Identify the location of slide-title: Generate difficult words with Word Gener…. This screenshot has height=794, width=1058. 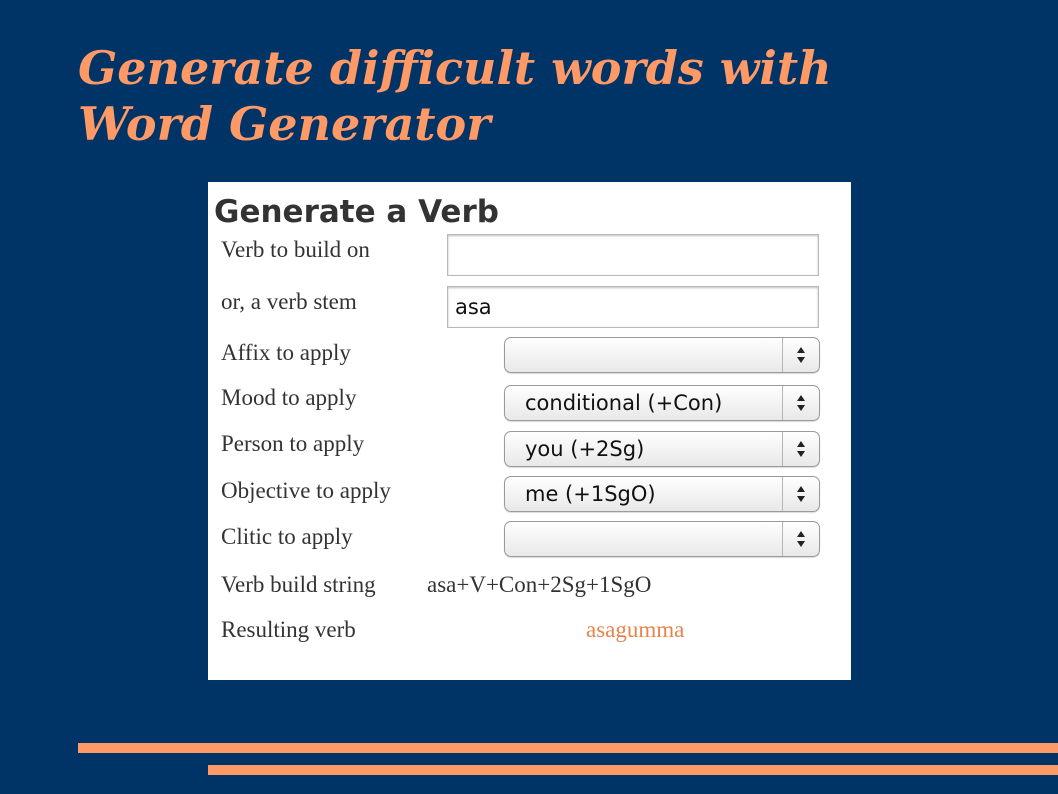
(548, 96).